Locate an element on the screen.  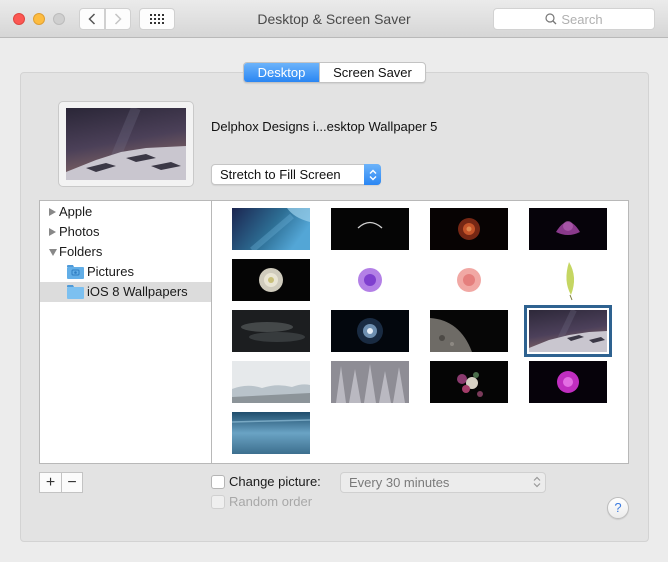
thumbnail-orange-flower-dark is located at coordinates (469, 229).